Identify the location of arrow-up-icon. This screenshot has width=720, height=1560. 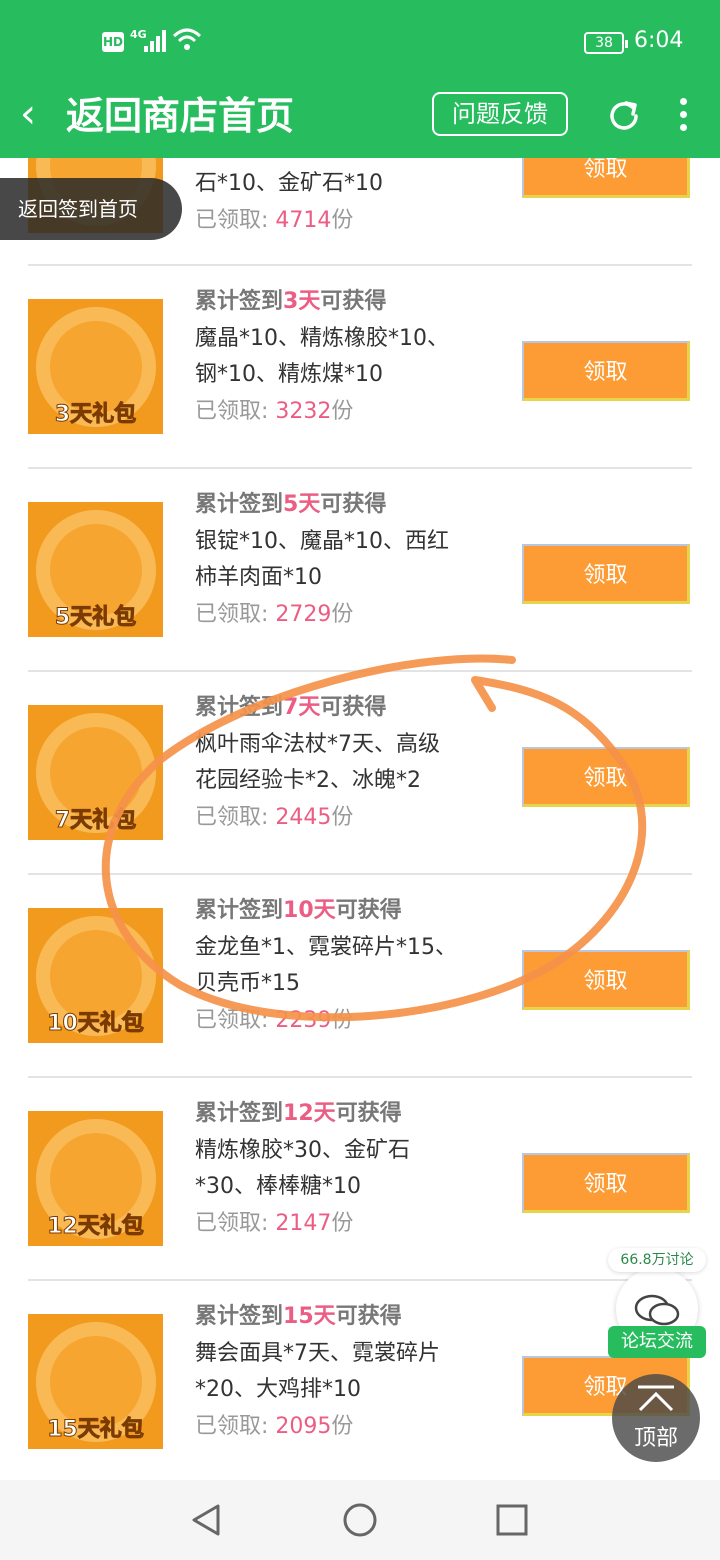
(656, 1398).